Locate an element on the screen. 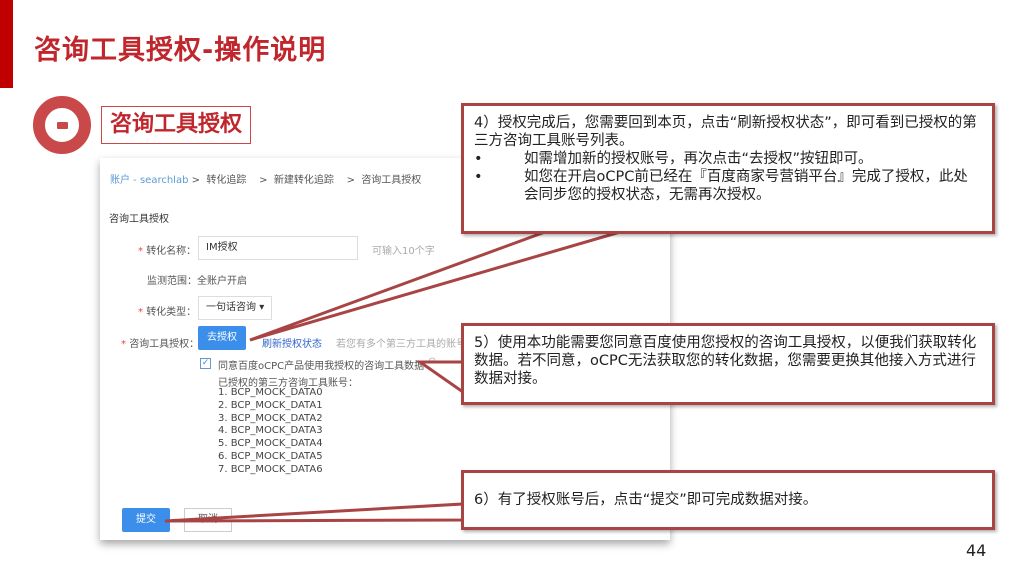 Image resolution: width=1024 pixels, height=576 pixels. pointer-step6 is located at coordinates (314, 512).